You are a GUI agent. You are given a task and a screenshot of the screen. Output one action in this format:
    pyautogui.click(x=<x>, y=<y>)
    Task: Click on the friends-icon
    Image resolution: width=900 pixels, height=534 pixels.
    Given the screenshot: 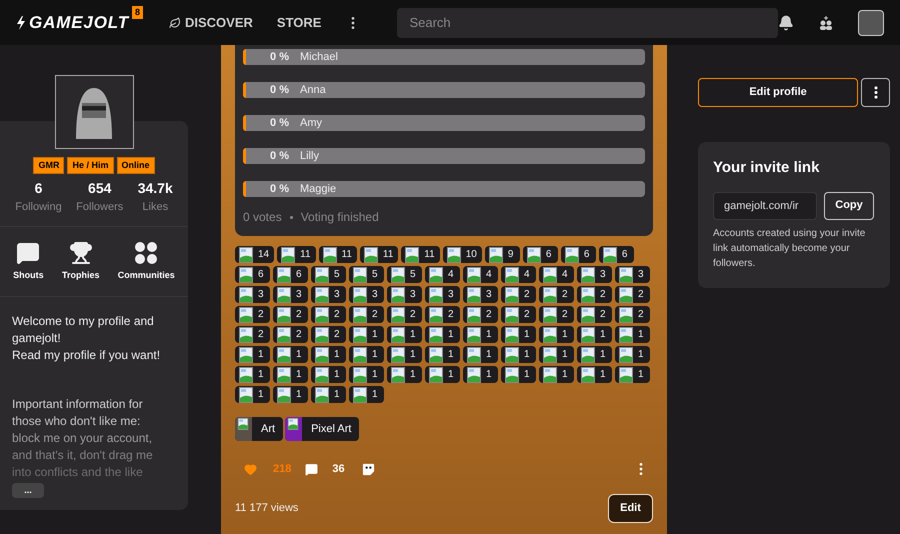 What is the action you would take?
    pyautogui.click(x=826, y=22)
    